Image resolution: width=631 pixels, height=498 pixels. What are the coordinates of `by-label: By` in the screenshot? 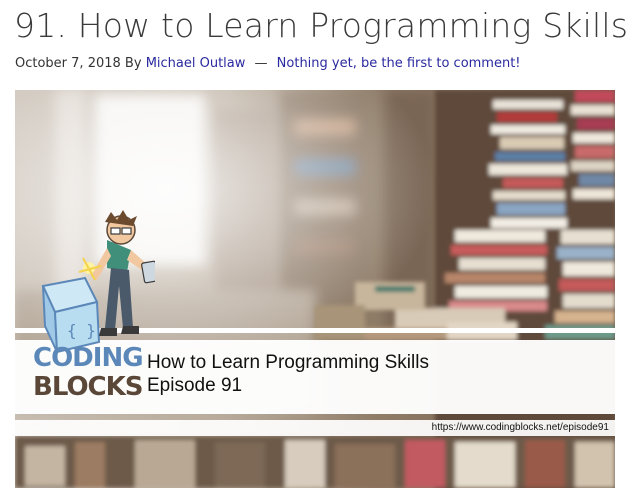 It's located at (133, 63).